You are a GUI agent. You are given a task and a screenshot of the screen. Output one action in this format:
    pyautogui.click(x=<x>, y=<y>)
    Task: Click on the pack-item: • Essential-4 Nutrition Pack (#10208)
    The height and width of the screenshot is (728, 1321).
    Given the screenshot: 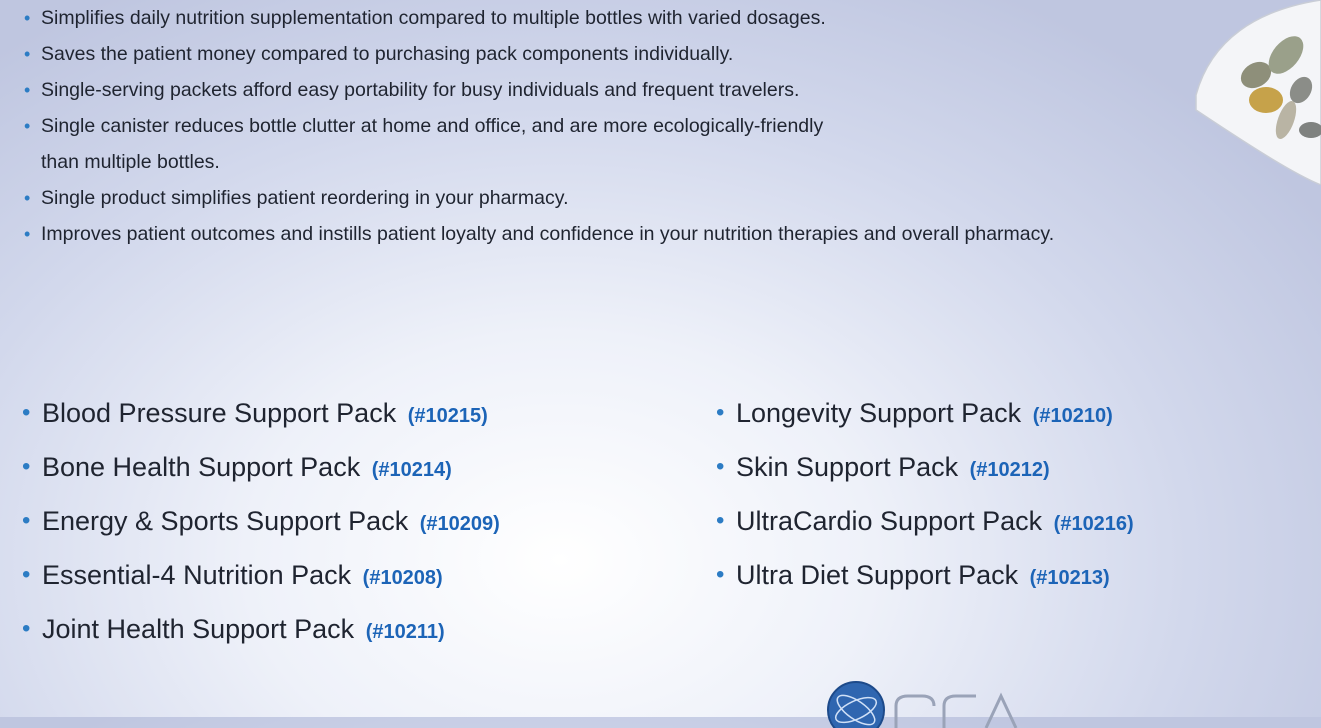 What is the action you would take?
    pyautogui.click(x=261, y=582)
    